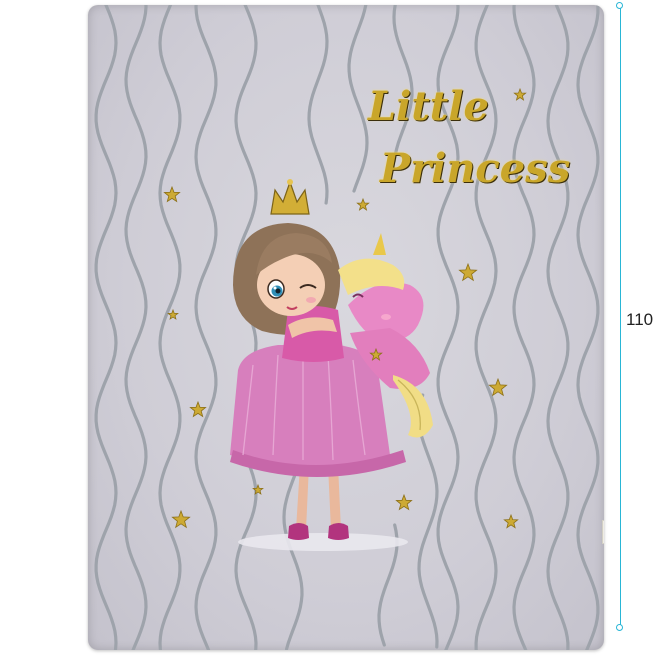 This screenshot has width=655, height=655. Describe the element at coordinates (603, 532) in the screenshot. I see `care-label-tag` at that location.